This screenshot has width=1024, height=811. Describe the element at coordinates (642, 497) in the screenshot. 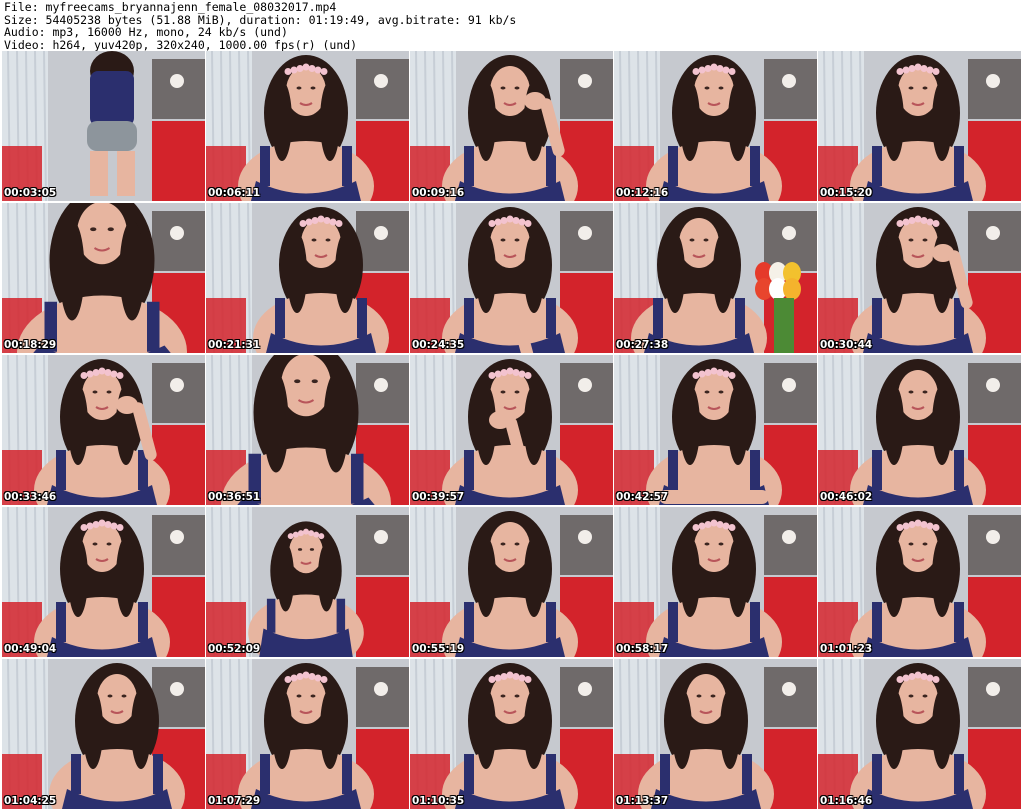

I see `thumbnail-timestamp: 00:42:57` at that location.